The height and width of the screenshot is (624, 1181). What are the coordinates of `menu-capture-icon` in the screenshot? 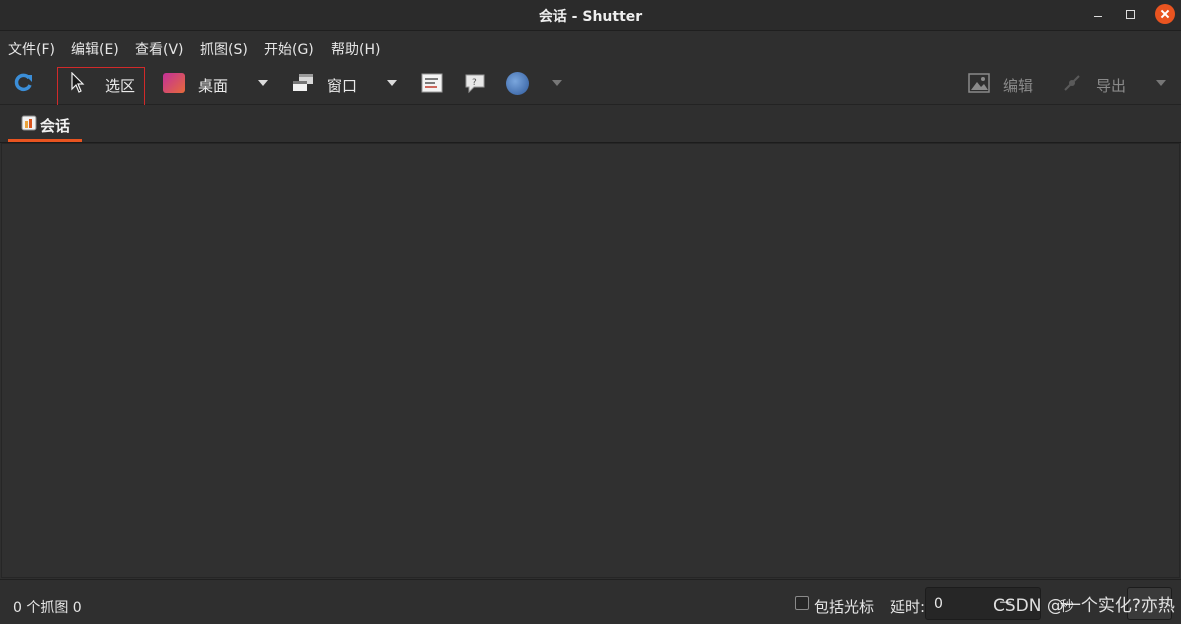 It's located at (432, 83).